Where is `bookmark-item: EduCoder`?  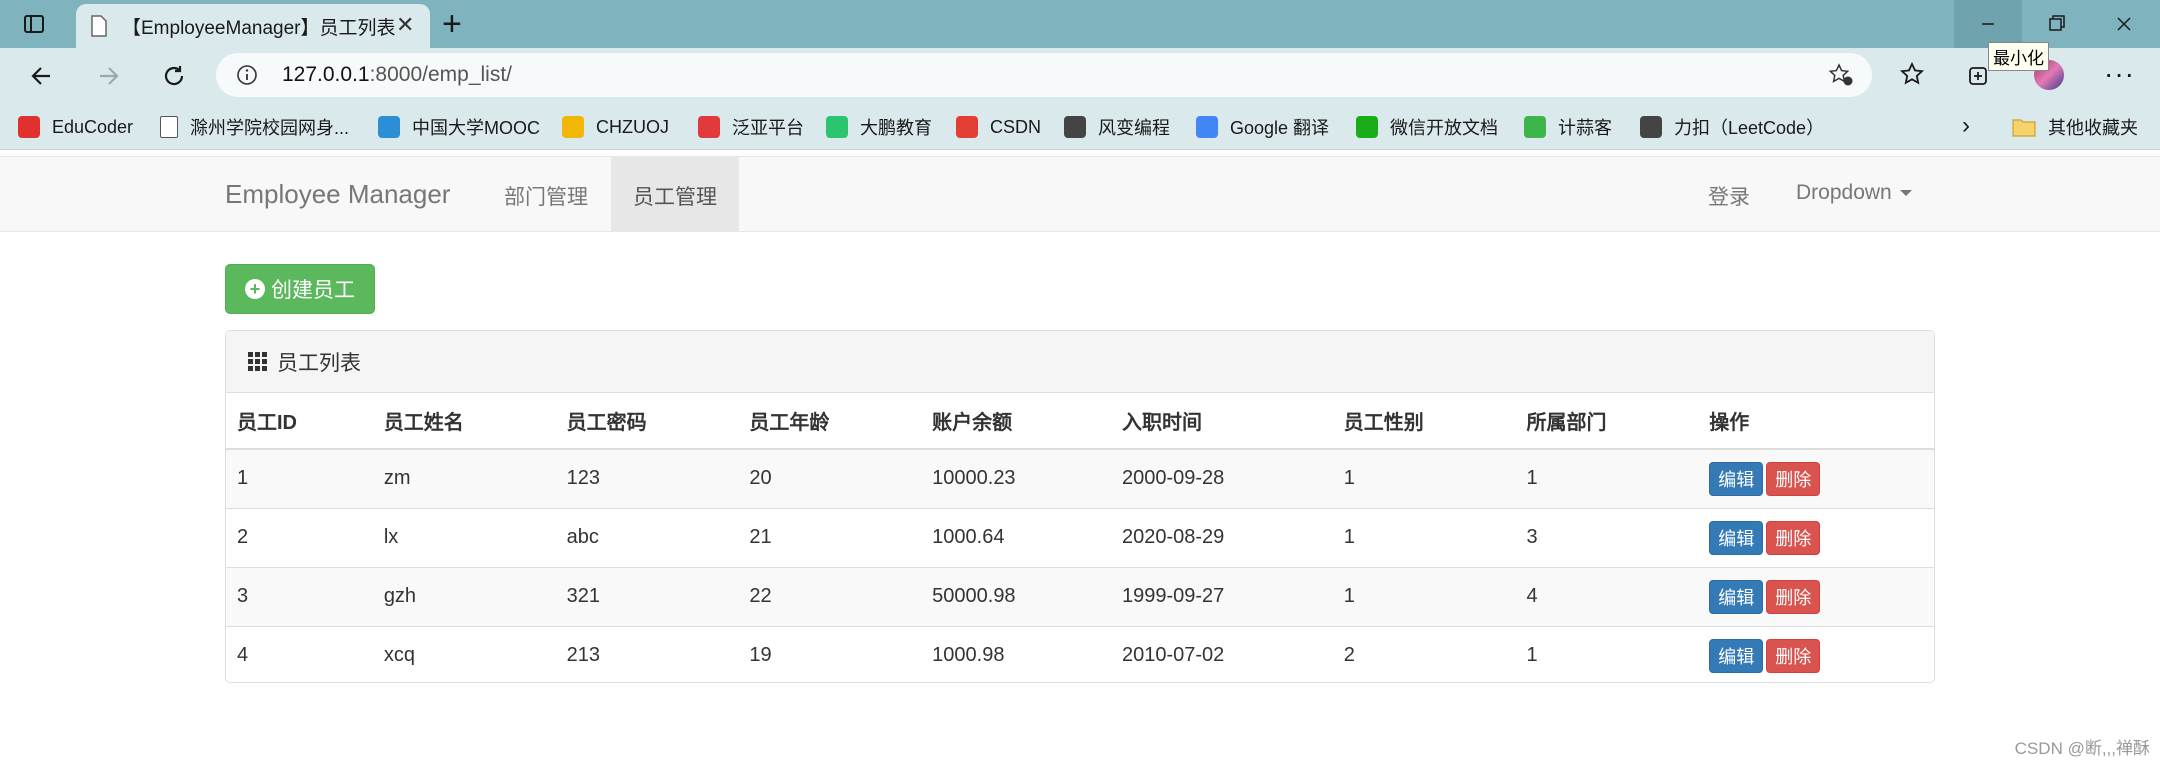
bookmark-item: EduCoder is located at coordinates (75, 127).